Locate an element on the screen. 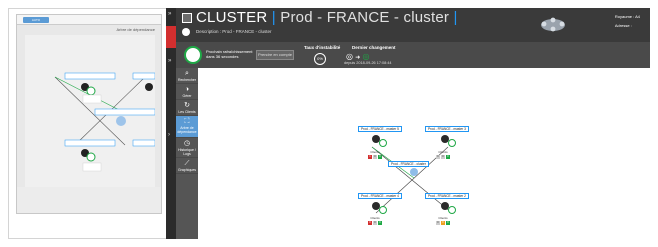 The width and height of the screenshot is (658, 247). graph-node-cluster: Prod - FRANCE - cluster is located at coordinates (408, 164).